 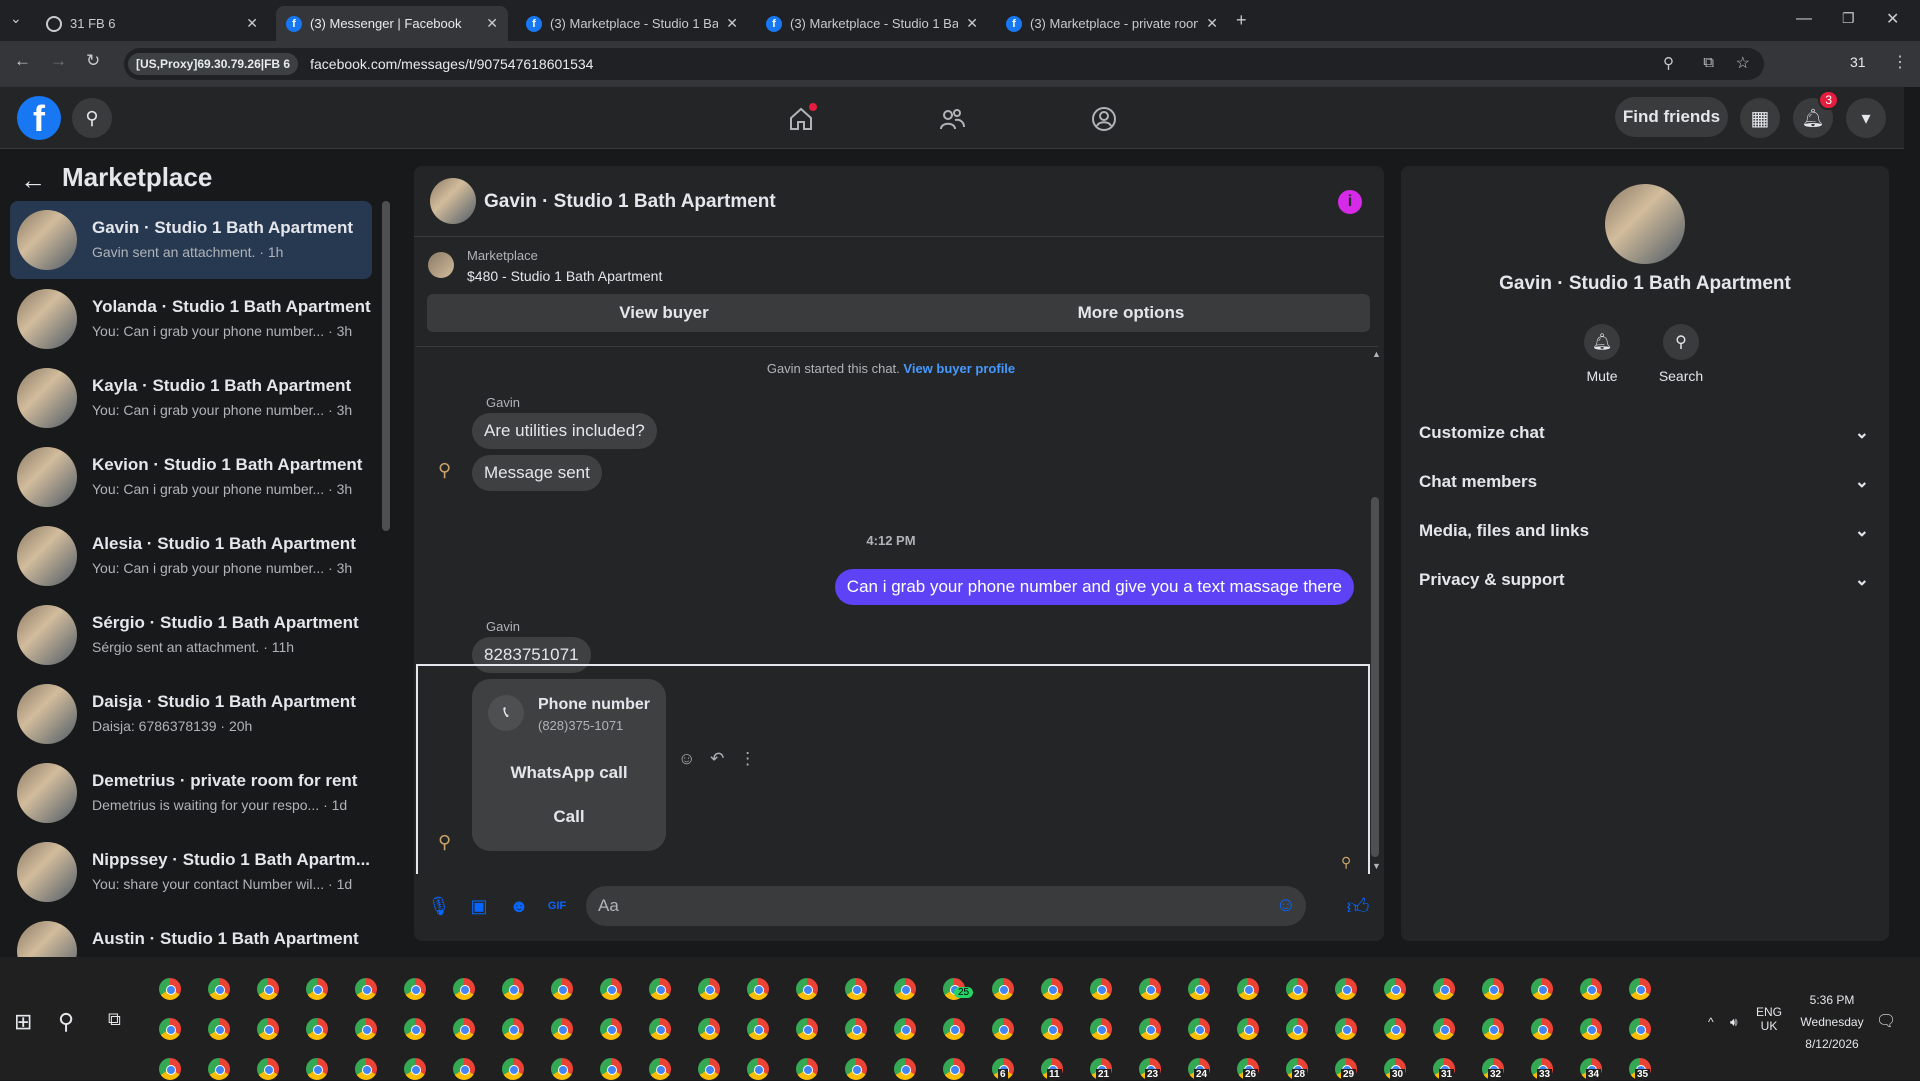 I want to click on proxy-chip: [US,Proxy]69.30.79.26|FB 6, so click(x=213, y=64).